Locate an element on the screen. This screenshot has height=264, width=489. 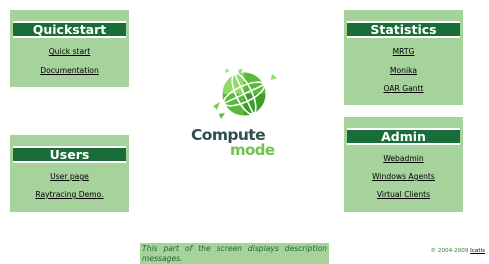
footer: © 2004-2009 Icatis is located at coordinates (458, 251).